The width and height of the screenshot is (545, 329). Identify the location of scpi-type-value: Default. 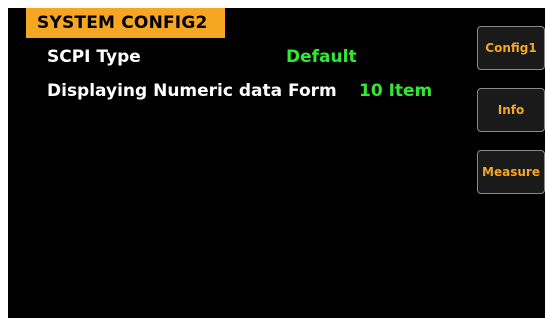
(321, 57).